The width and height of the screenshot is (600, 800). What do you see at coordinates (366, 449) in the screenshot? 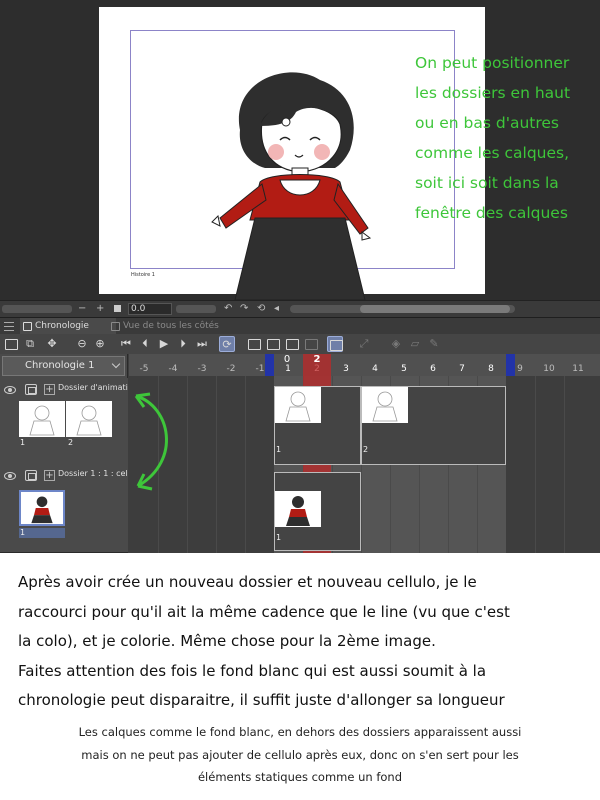
I see `cel-number: 2` at bounding box center [366, 449].